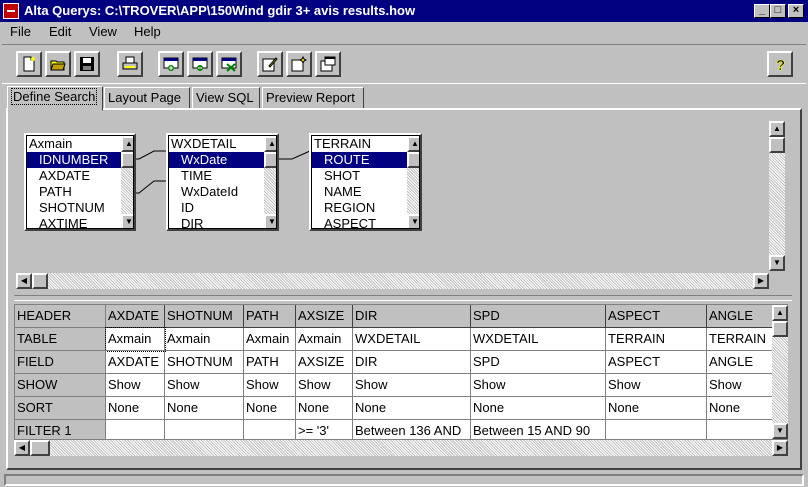 This screenshot has height=487, width=808. What do you see at coordinates (60, 339) in the screenshot?
I see `grid-row-header: TABLE` at bounding box center [60, 339].